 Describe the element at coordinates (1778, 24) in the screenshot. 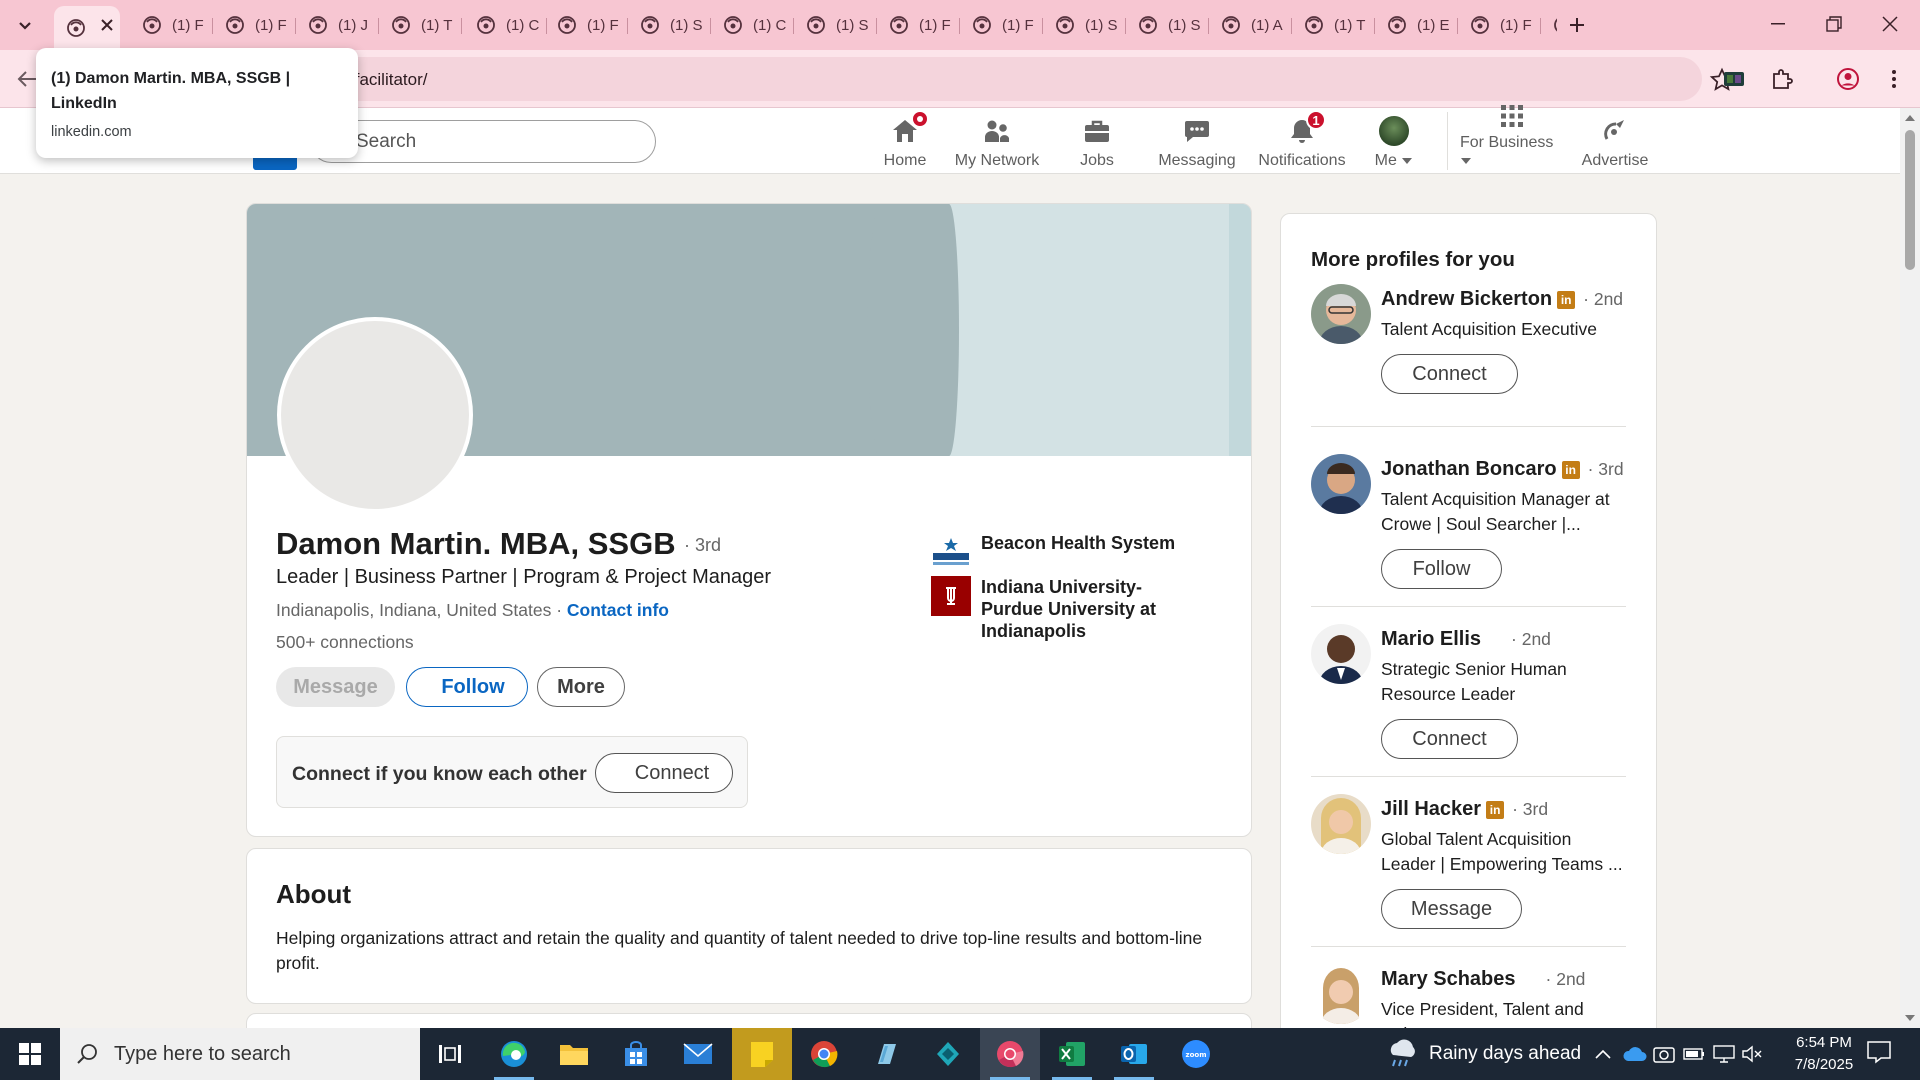

I see `minimize-button` at that location.